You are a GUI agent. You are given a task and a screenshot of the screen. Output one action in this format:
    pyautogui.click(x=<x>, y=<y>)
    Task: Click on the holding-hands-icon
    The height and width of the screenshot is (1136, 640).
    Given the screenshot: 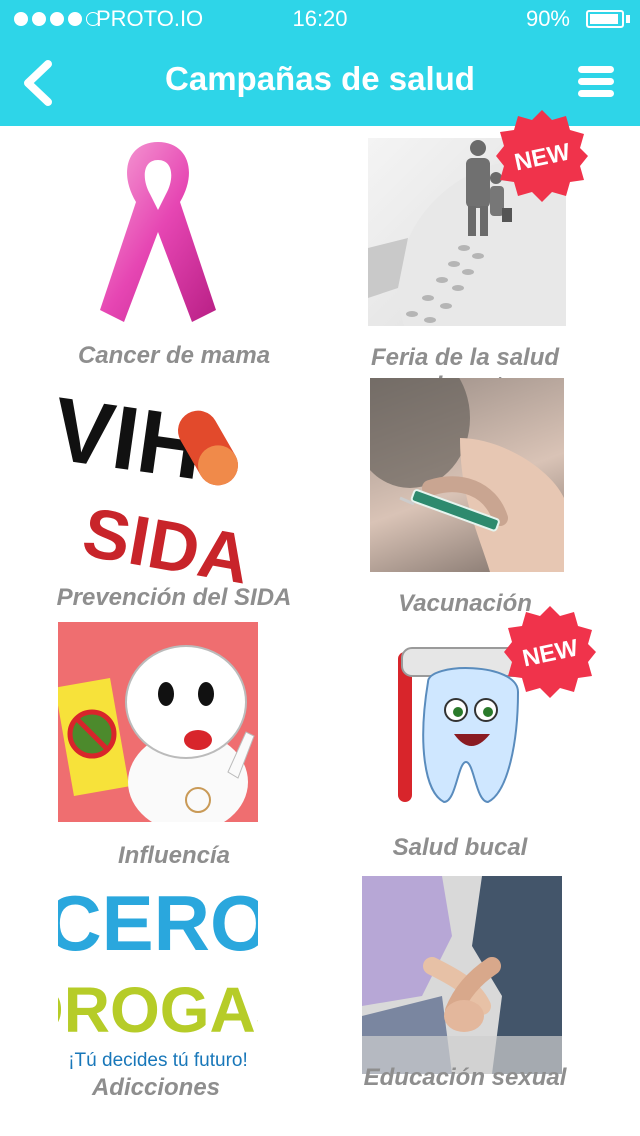 What is the action you would take?
    pyautogui.click(x=462, y=975)
    